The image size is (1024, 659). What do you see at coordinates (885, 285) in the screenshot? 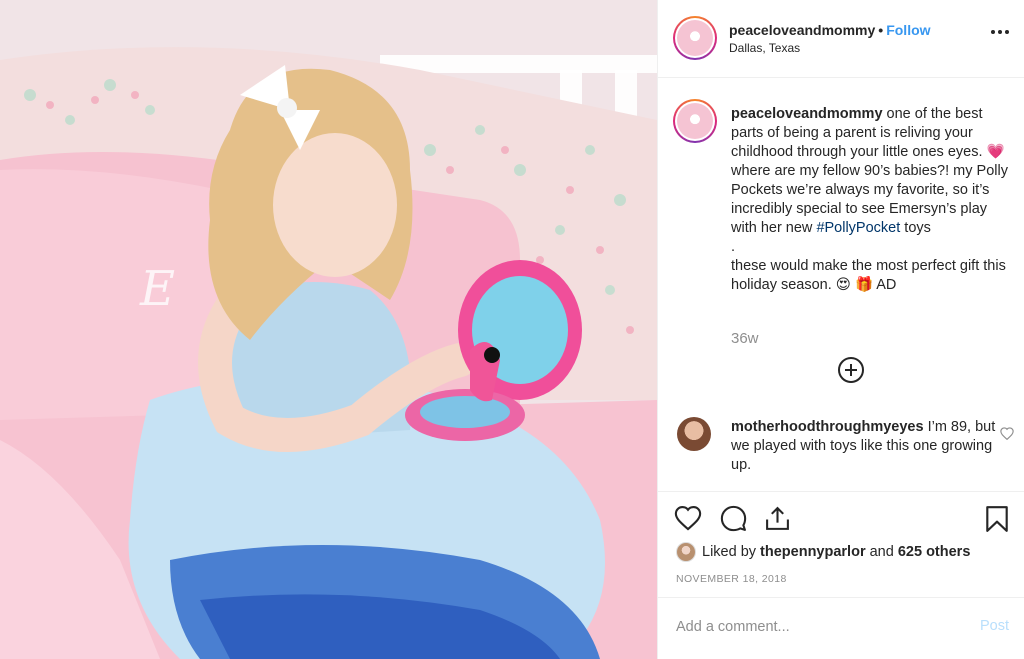
I see `ad-label: AD` at bounding box center [885, 285].